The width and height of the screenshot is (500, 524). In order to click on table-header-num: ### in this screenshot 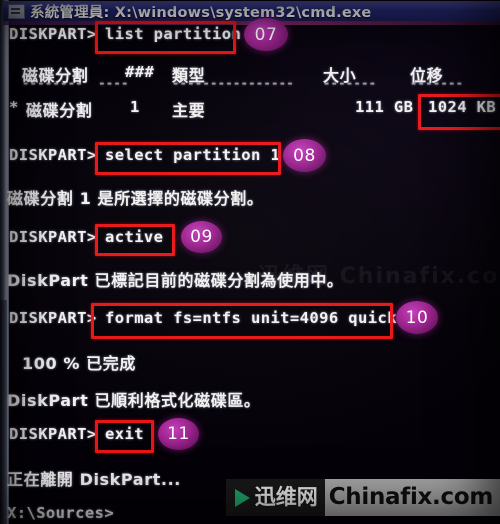, I will do `click(140, 72)`.